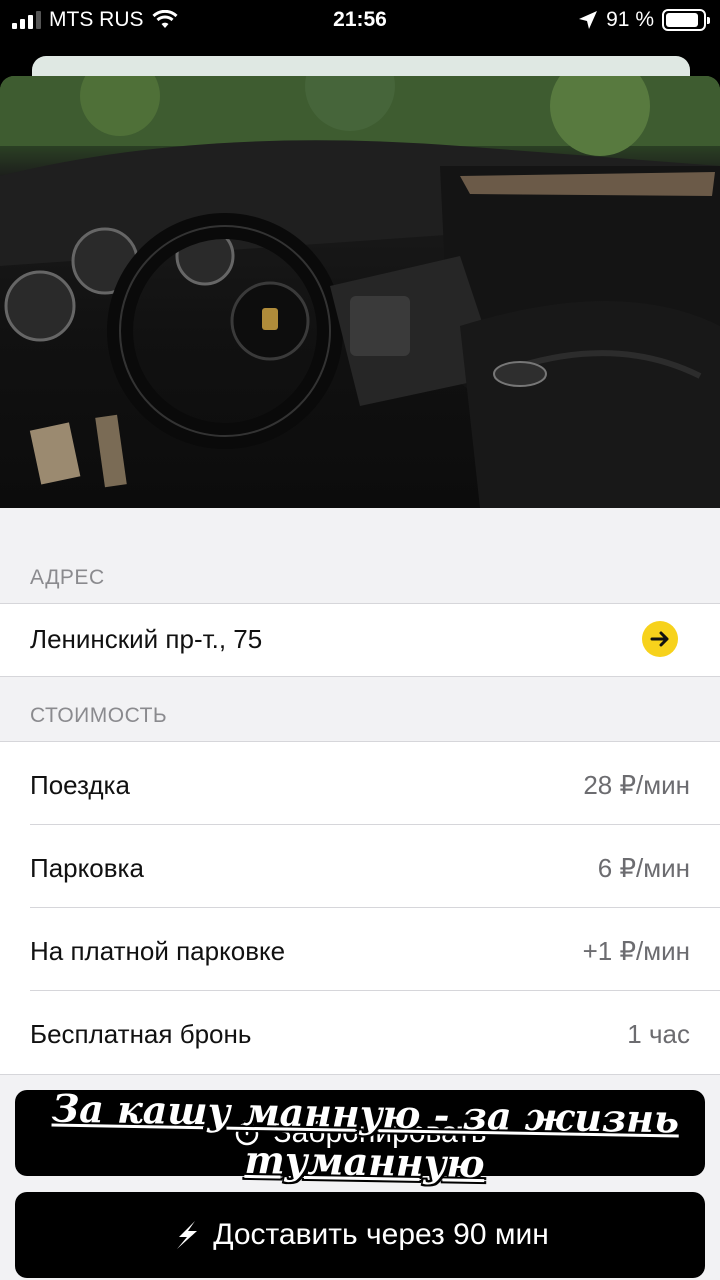  What do you see at coordinates (187, 1235) in the screenshot?
I see `lightning-icon` at bounding box center [187, 1235].